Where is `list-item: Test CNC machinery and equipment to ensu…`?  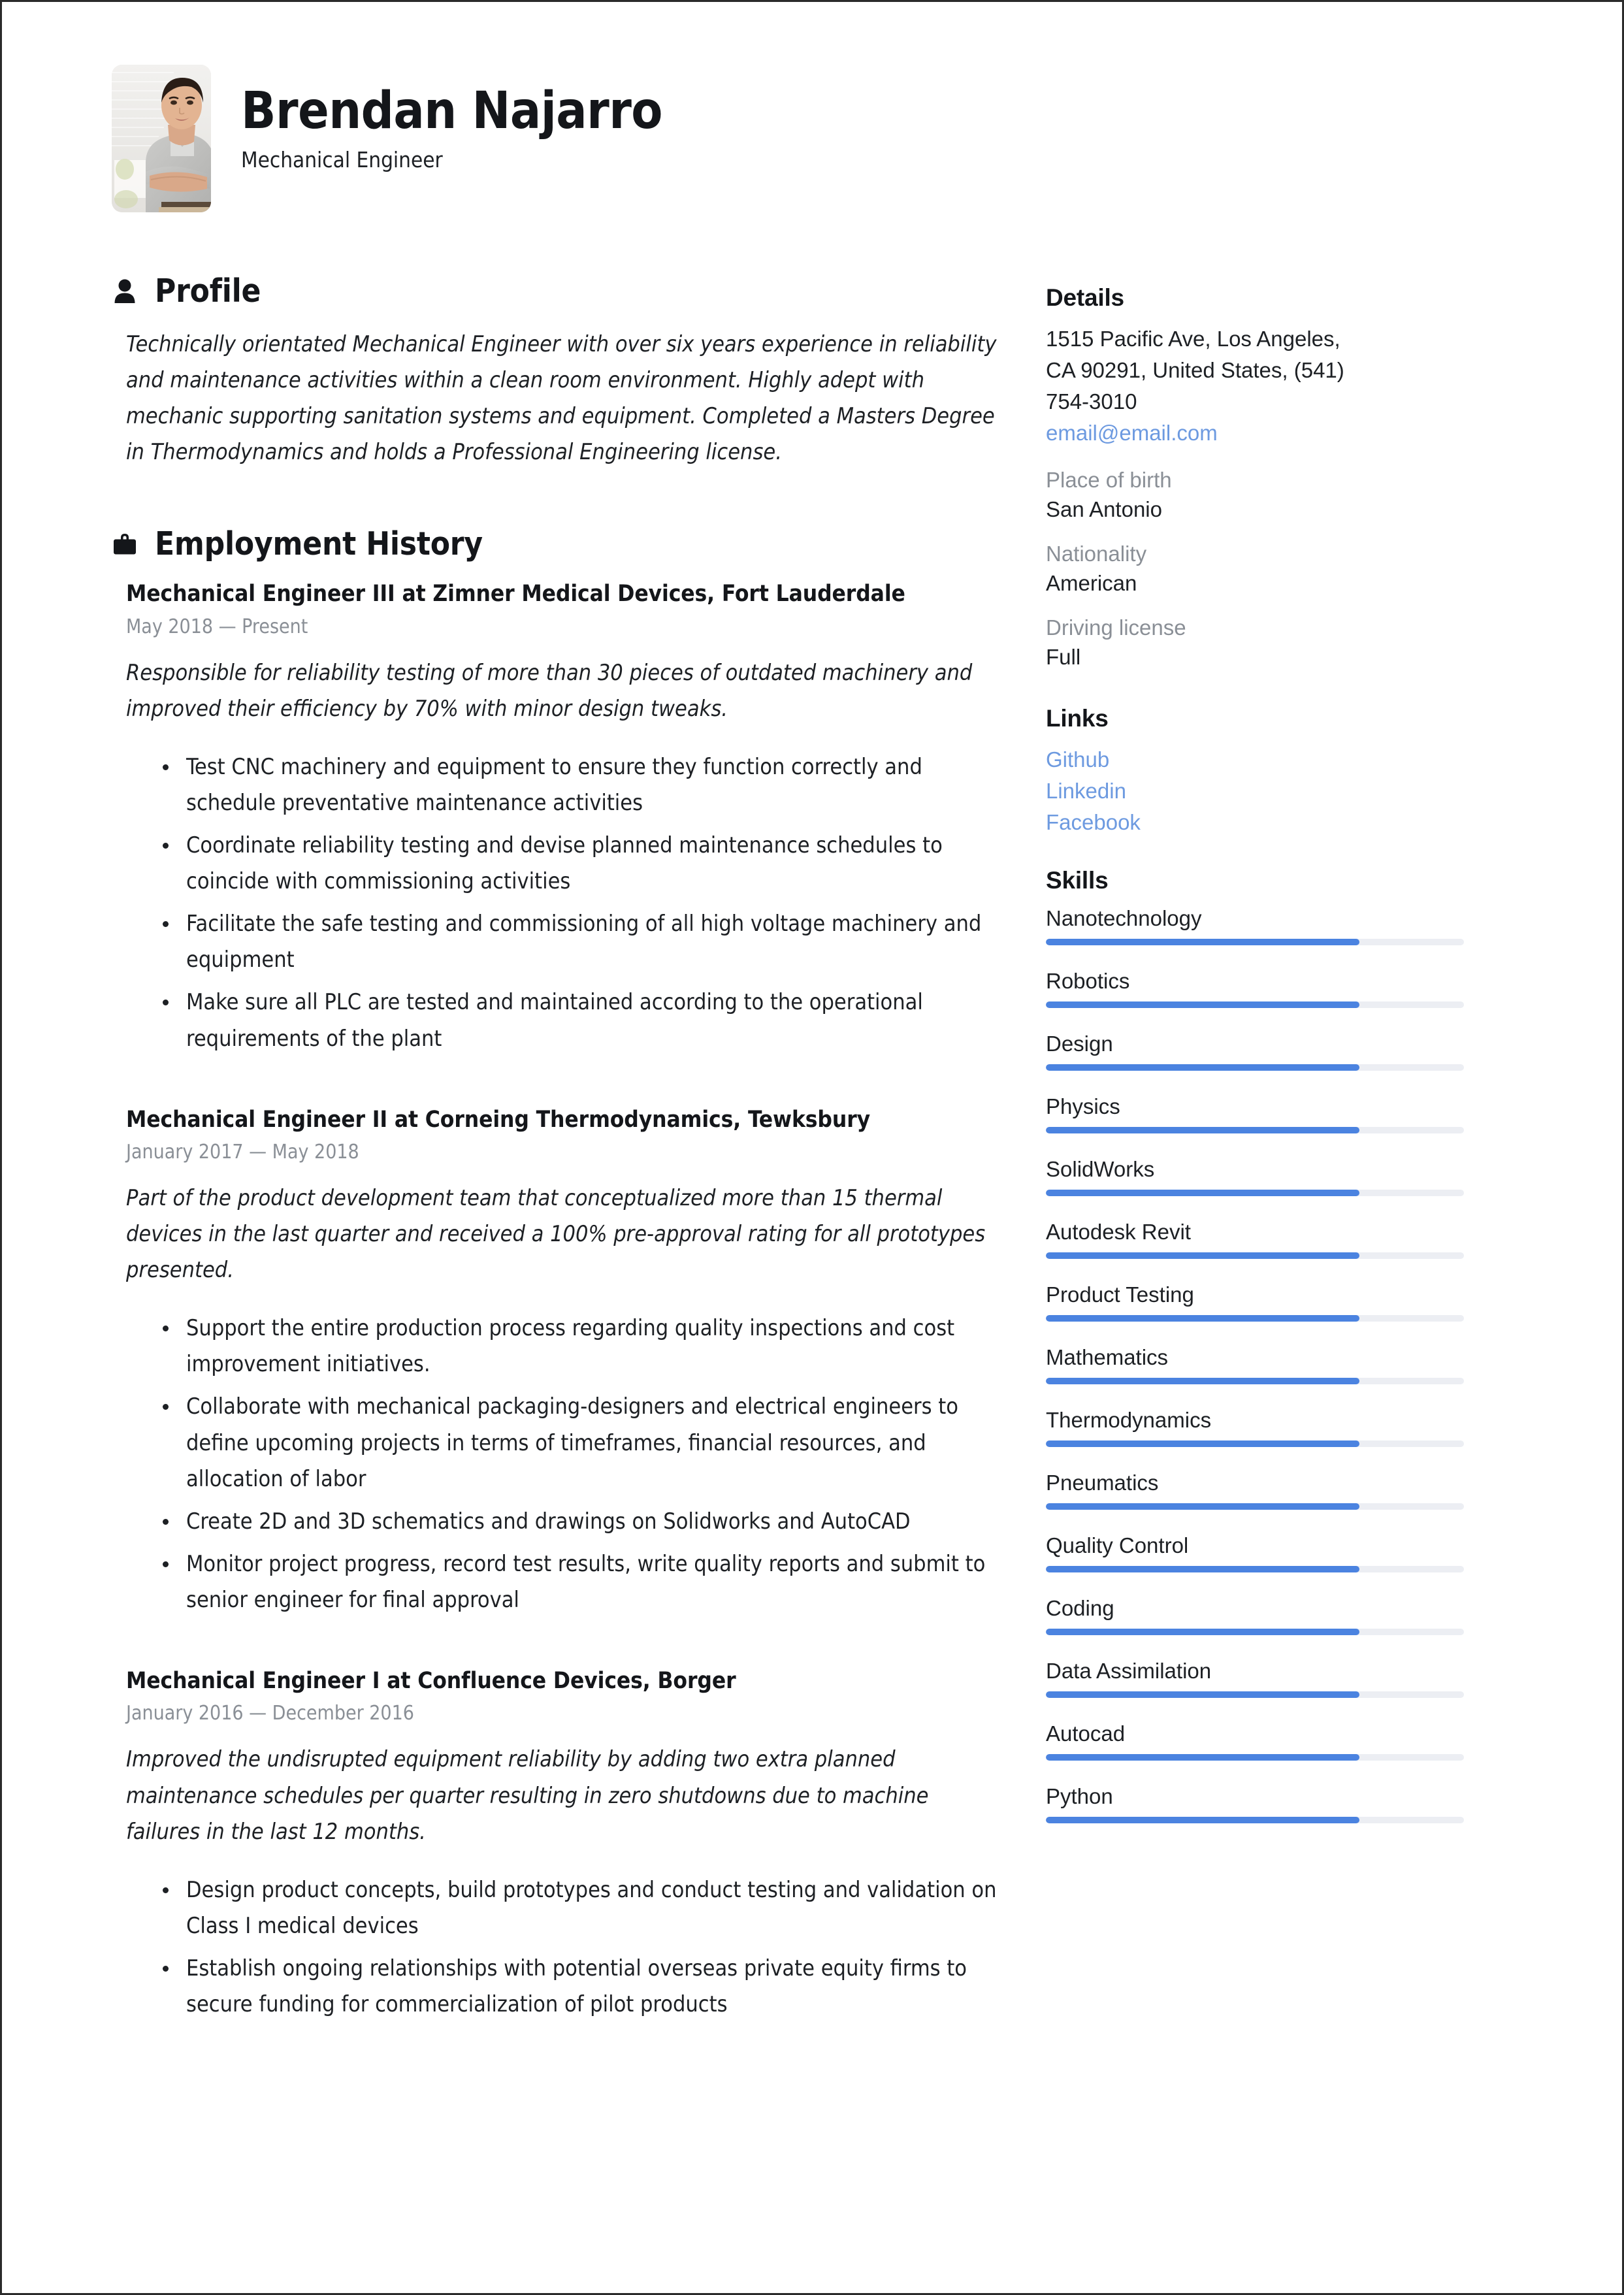 list-item: Test CNC machinery and equipment to ensu… is located at coordinates (584, 785).